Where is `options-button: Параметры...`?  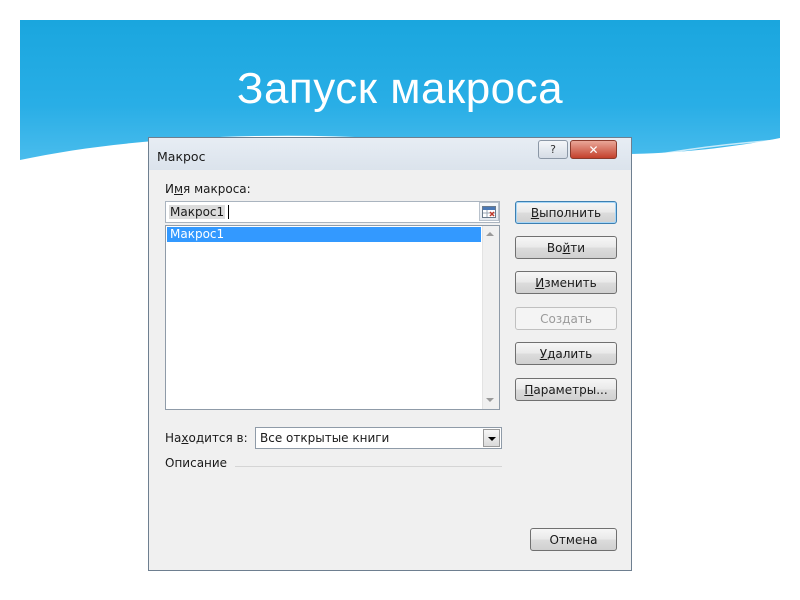
options-button: Параметры... is located at coordinates (566, 389).